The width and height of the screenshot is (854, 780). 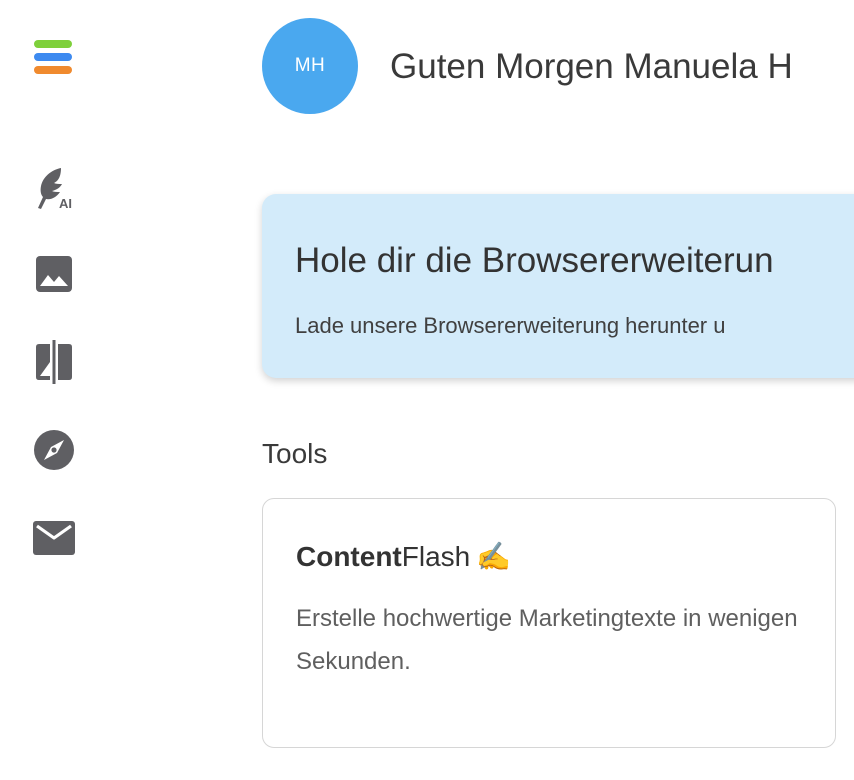 I want to click on sidebar-item-compare, so click(x=54, y=362).